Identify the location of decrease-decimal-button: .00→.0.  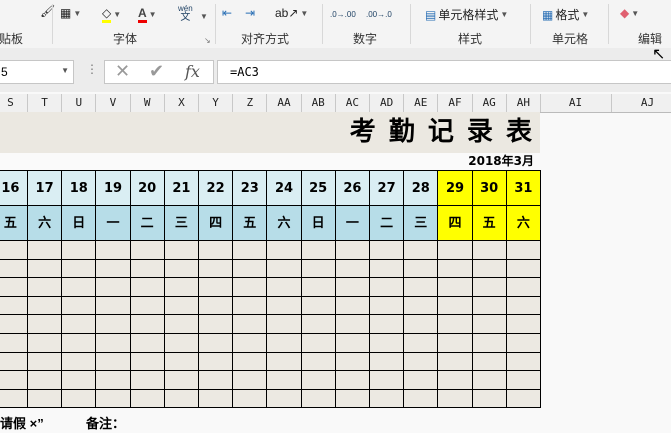
(379, 14).